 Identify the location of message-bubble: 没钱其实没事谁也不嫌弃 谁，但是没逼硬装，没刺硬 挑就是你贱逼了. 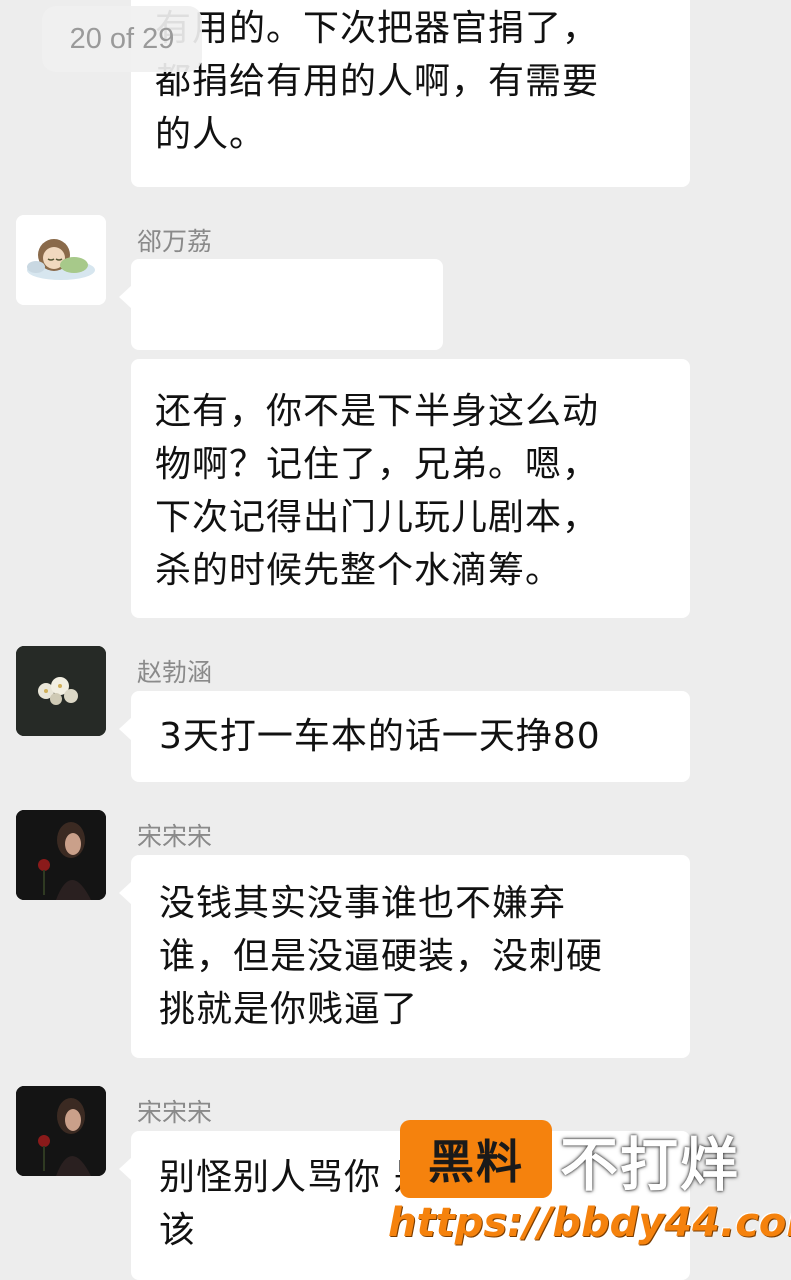
(404, 956).